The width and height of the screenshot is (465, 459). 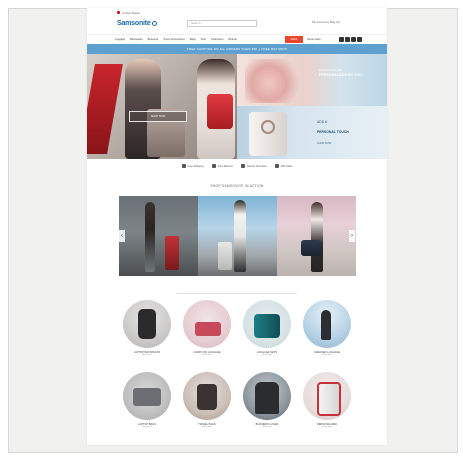 I want to click on facebook-icon, so click(x=341, y=39).